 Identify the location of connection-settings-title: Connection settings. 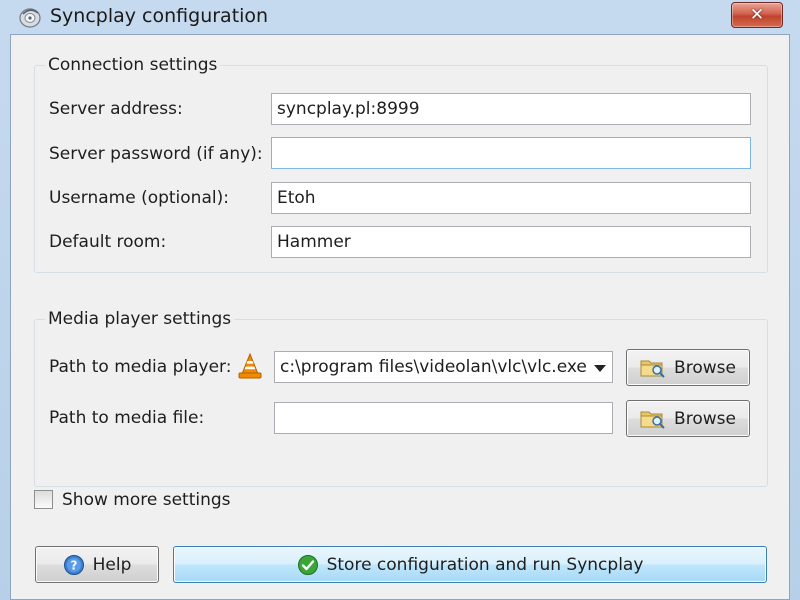
(133, 65).